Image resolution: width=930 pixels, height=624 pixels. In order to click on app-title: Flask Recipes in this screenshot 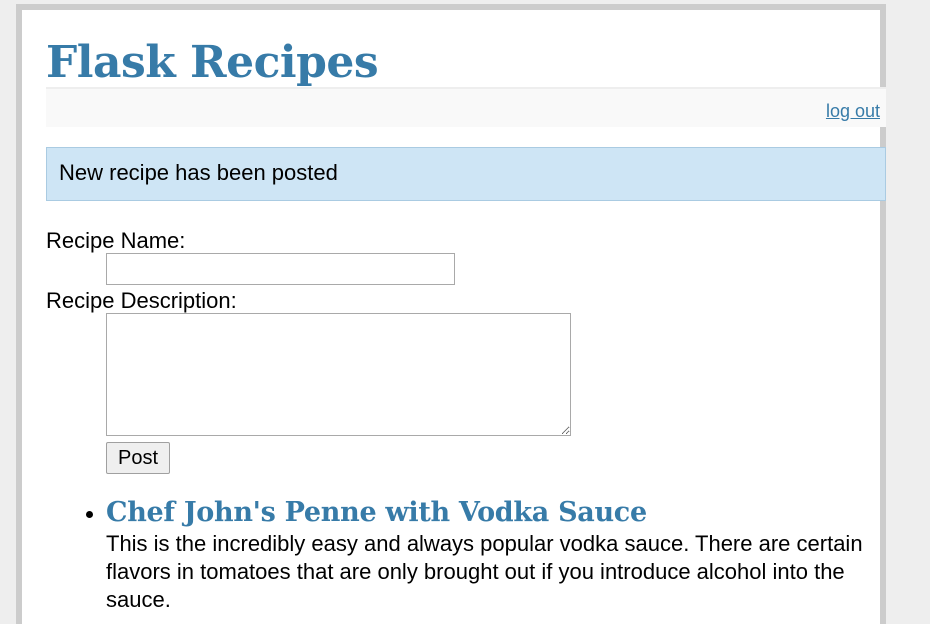, I will do `click(212, 62)`.